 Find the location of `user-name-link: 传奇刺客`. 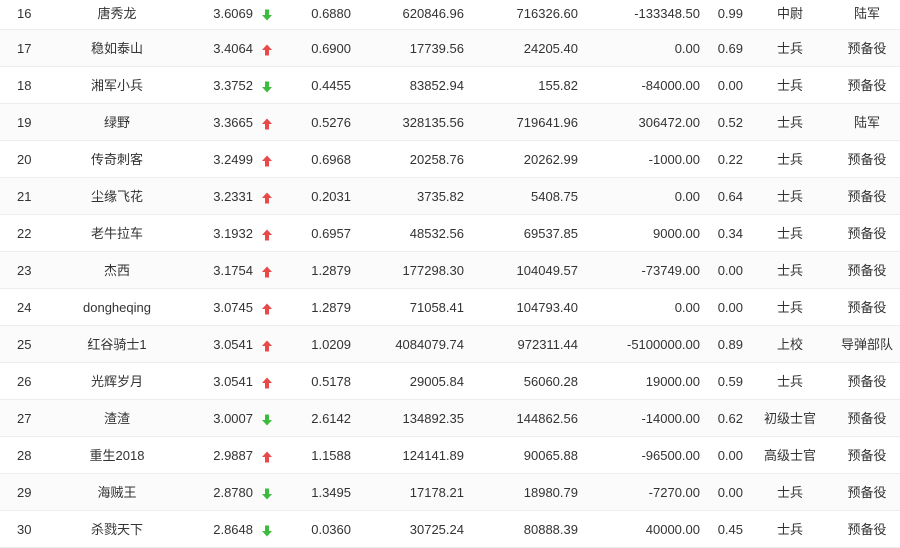

user-name-link: 传奇刺客 is located at coordinates (117, 159).